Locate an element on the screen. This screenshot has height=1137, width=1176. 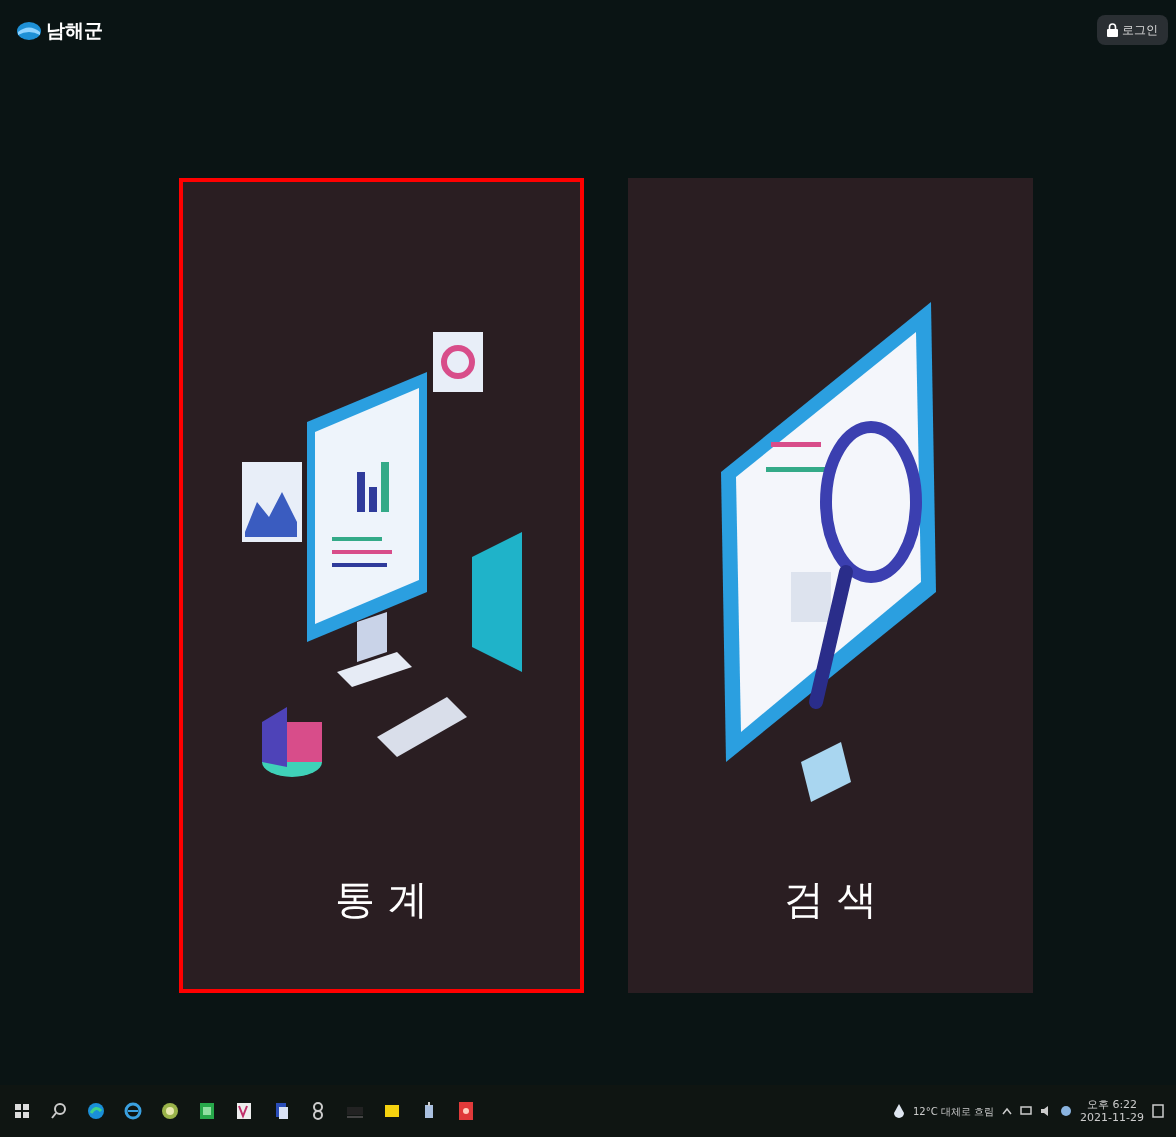
weather-icon is located at coordinates (899, 1111).